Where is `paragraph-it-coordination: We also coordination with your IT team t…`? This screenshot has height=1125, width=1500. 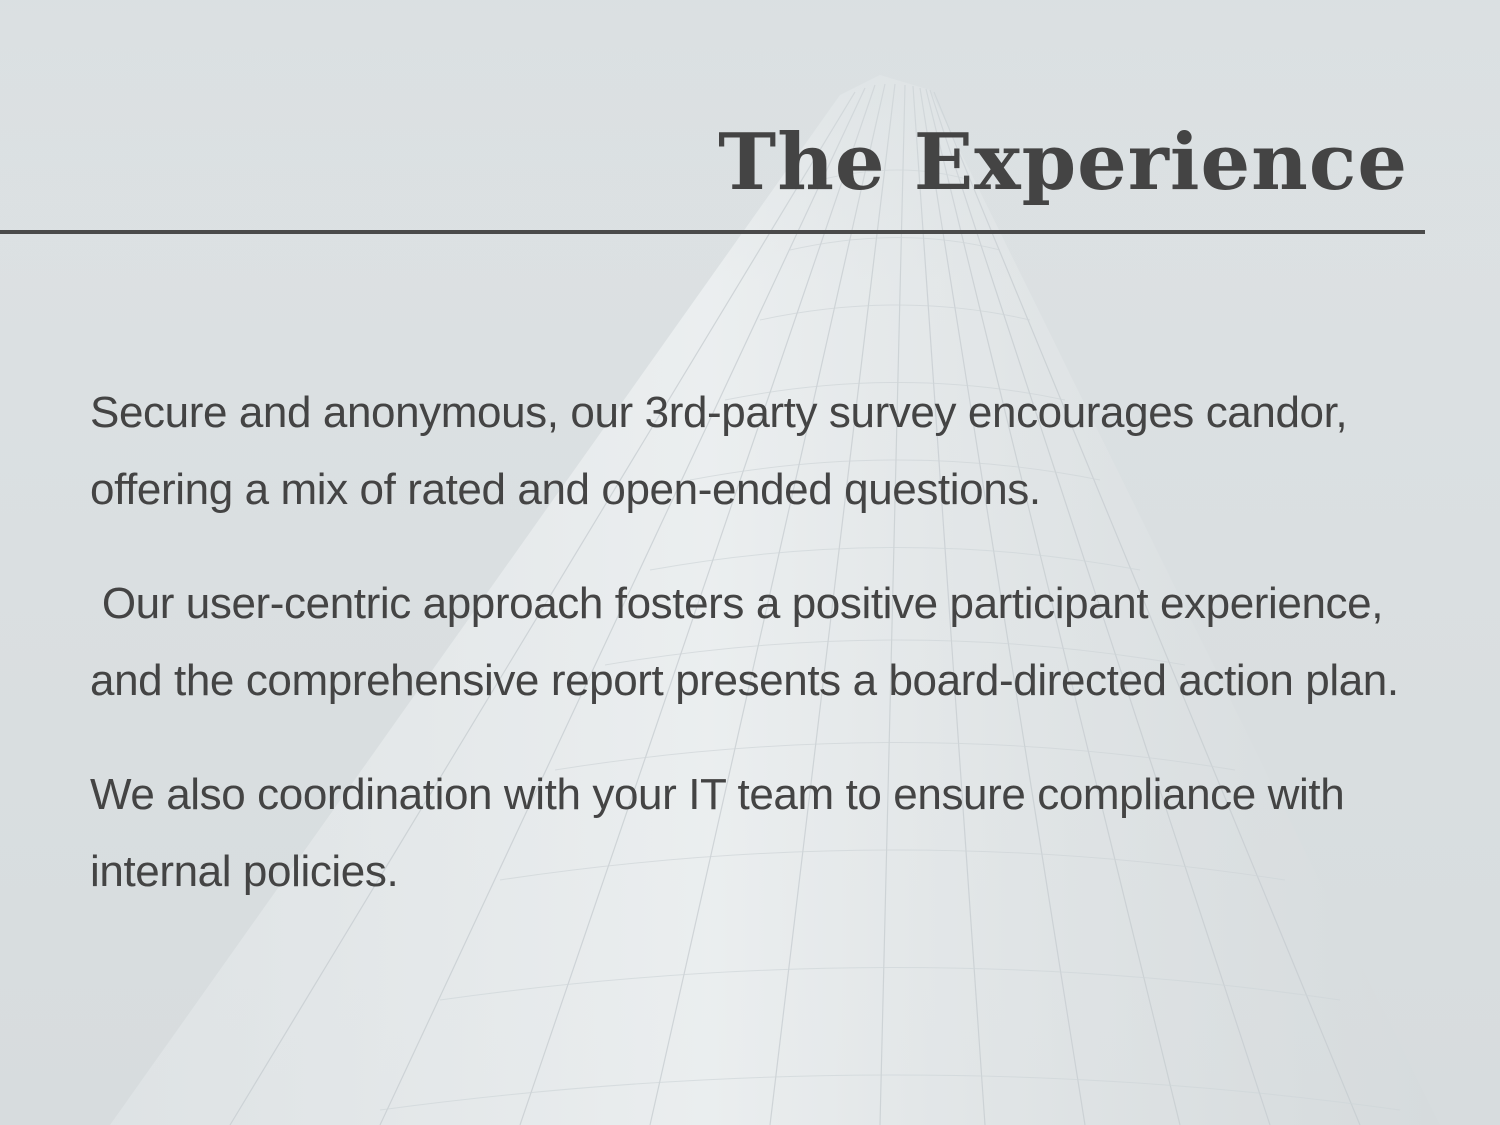 paragraph-it-coordination: We also coordination with your IT team t… is located at coordinates (723, 833).